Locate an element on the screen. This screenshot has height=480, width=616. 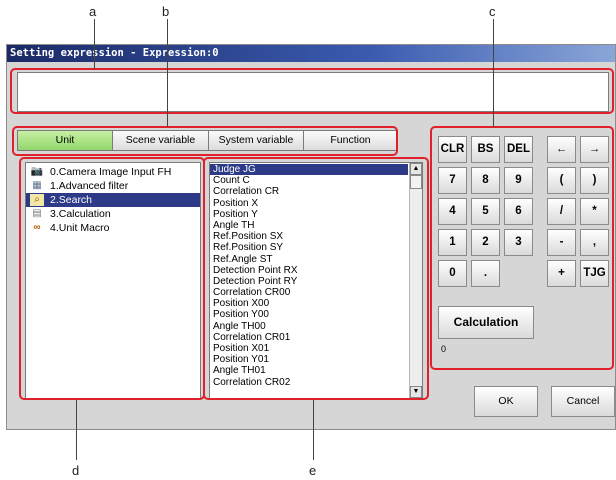
leader-line-b is located at coordinates (167, 73).